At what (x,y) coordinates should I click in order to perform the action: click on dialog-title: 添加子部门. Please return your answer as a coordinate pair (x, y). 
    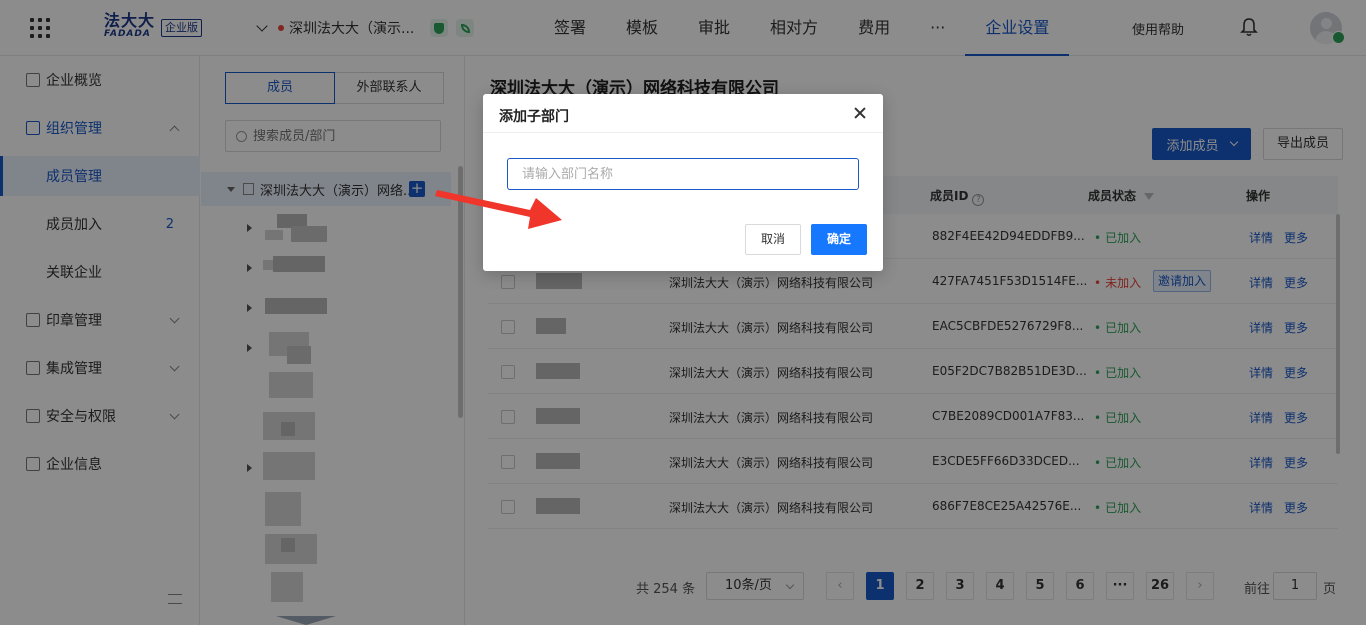
    Looking at the image, I should click on (534, 117).